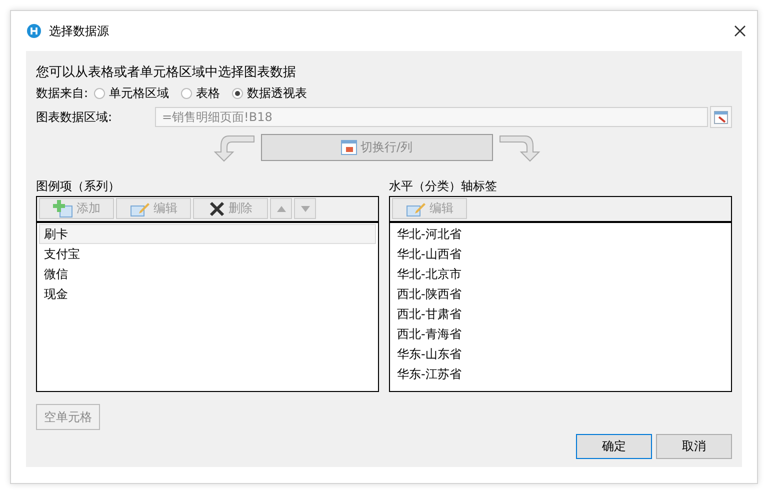 Image resolution: width=768 pixels, height=494 pixels. Describe the element at coordinates (207, 254) in the screenshot. I see `list-item: 支付宝` at that location.